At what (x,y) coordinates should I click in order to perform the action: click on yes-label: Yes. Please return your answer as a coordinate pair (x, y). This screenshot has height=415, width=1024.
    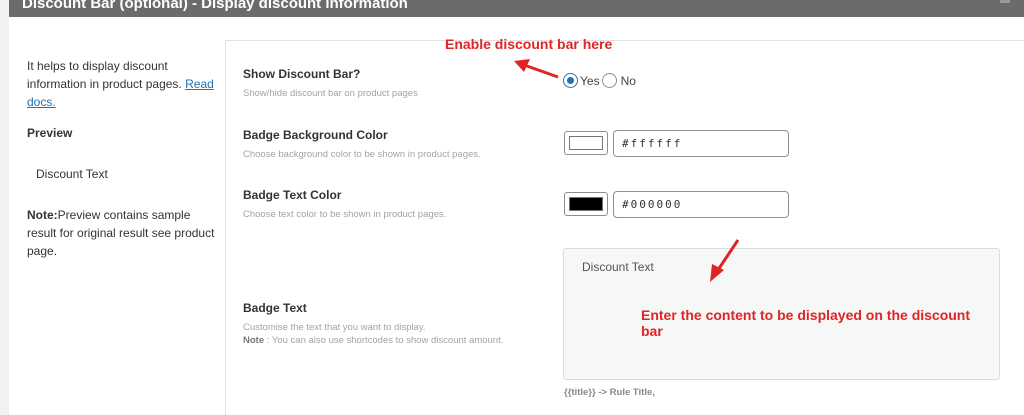
    Looking at the image, I should click on (590, 80).